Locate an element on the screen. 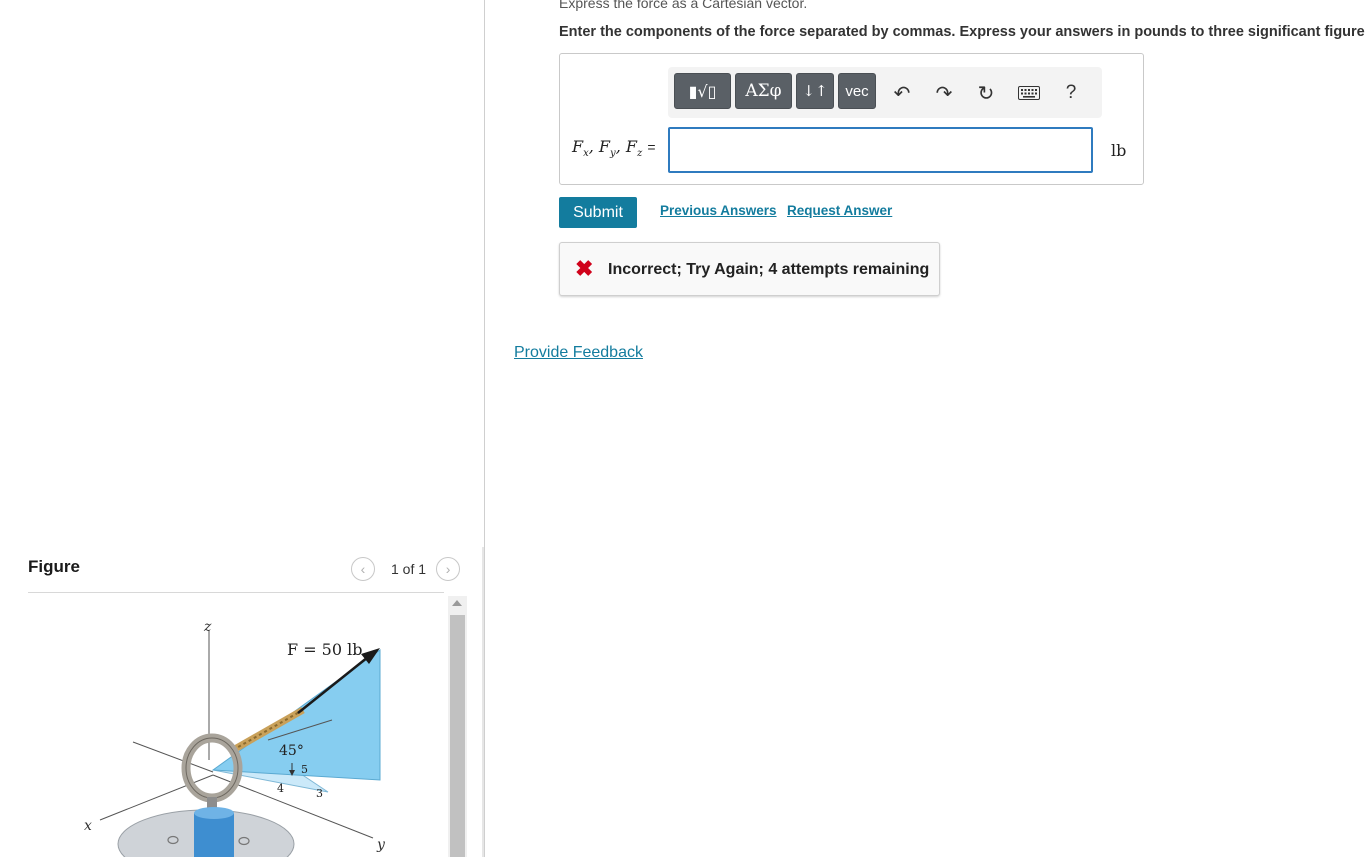 Image resolution: width=1365 pixels, height=857 pixels. figure-page-count: 1 of 1 is located at coordinates (409, 569).